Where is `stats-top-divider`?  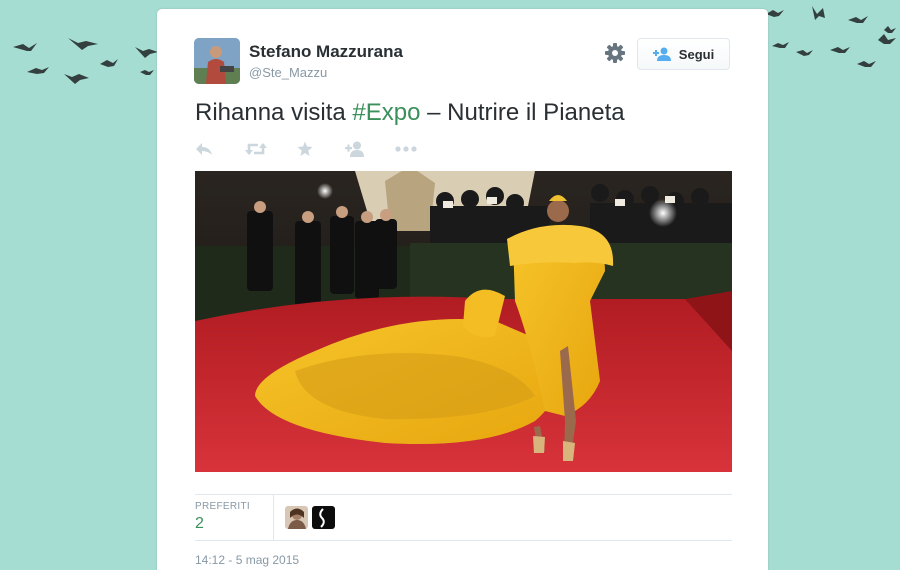 stats-top-divider is located at coordinates (463, 494).